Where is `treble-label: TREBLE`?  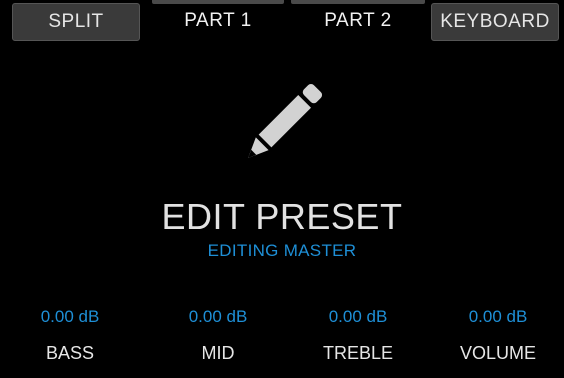
treble-label: TREBLE is located at coordinates (358, 353).